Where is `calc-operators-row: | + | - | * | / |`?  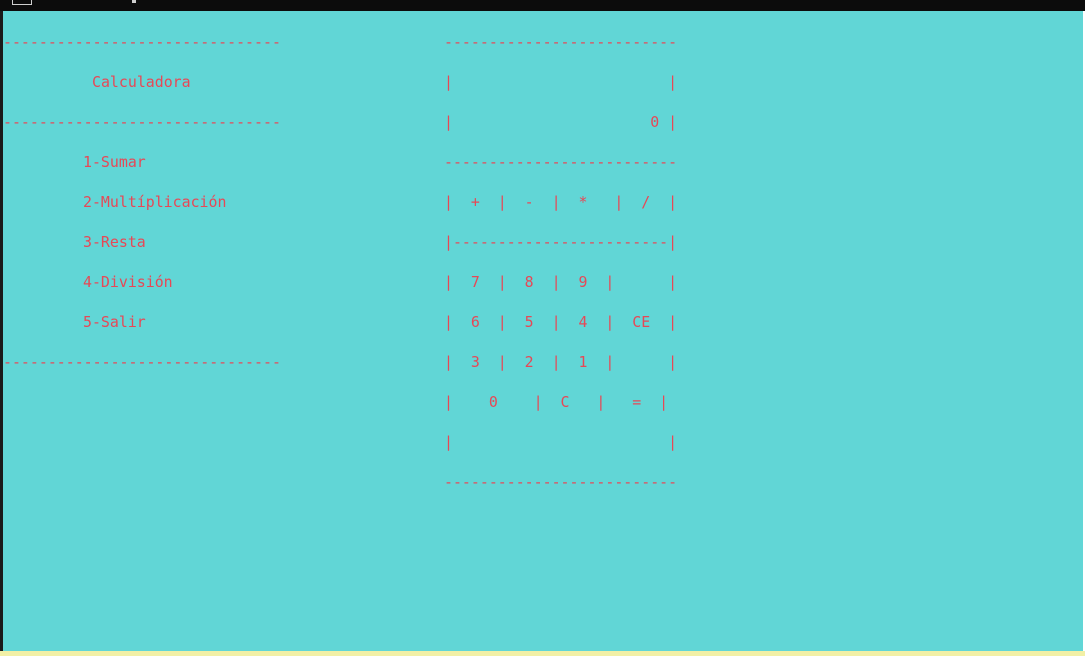
calc-operators-row: | + | - | * | / | is located at coordinates (561, 202).